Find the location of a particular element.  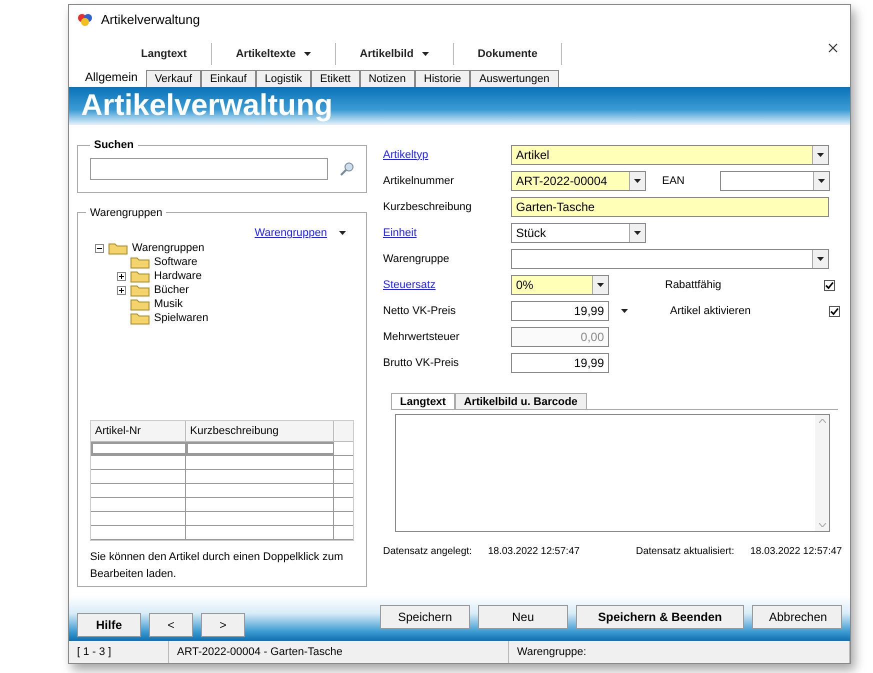

tab: Etikett is located at coordinates (335, 78).